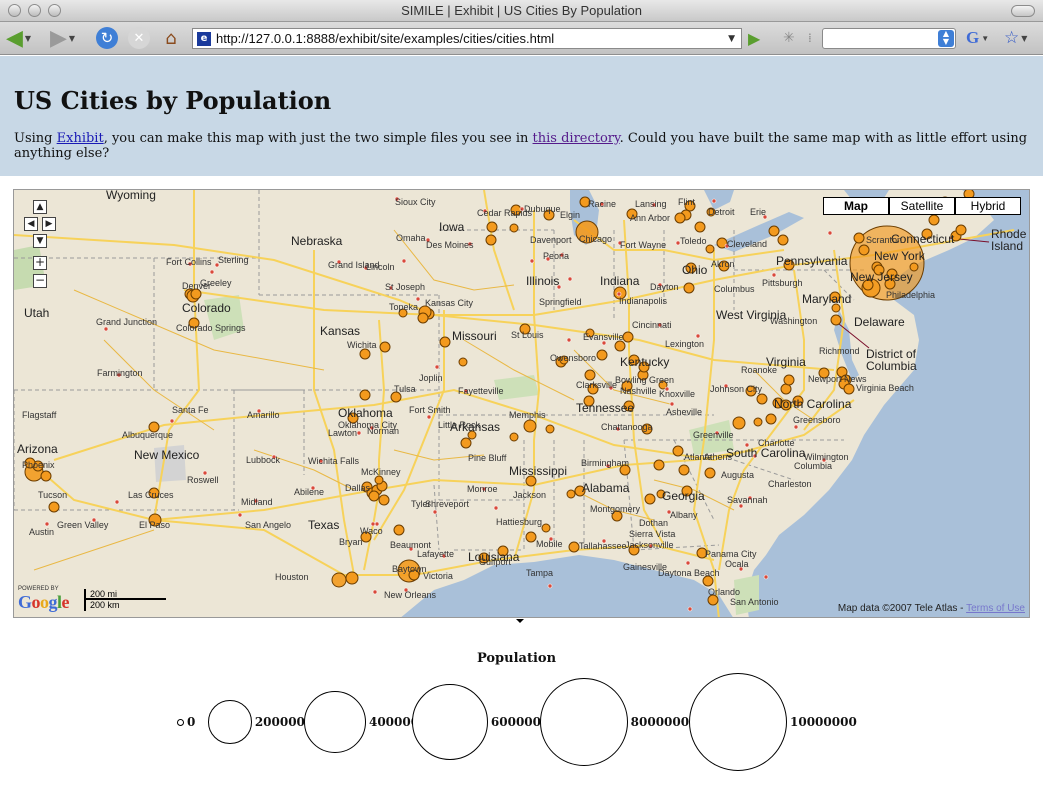  Describe the element at coordinates (1023, 11) in the screenshot. I see `toolbar-toggle-button` at that location.